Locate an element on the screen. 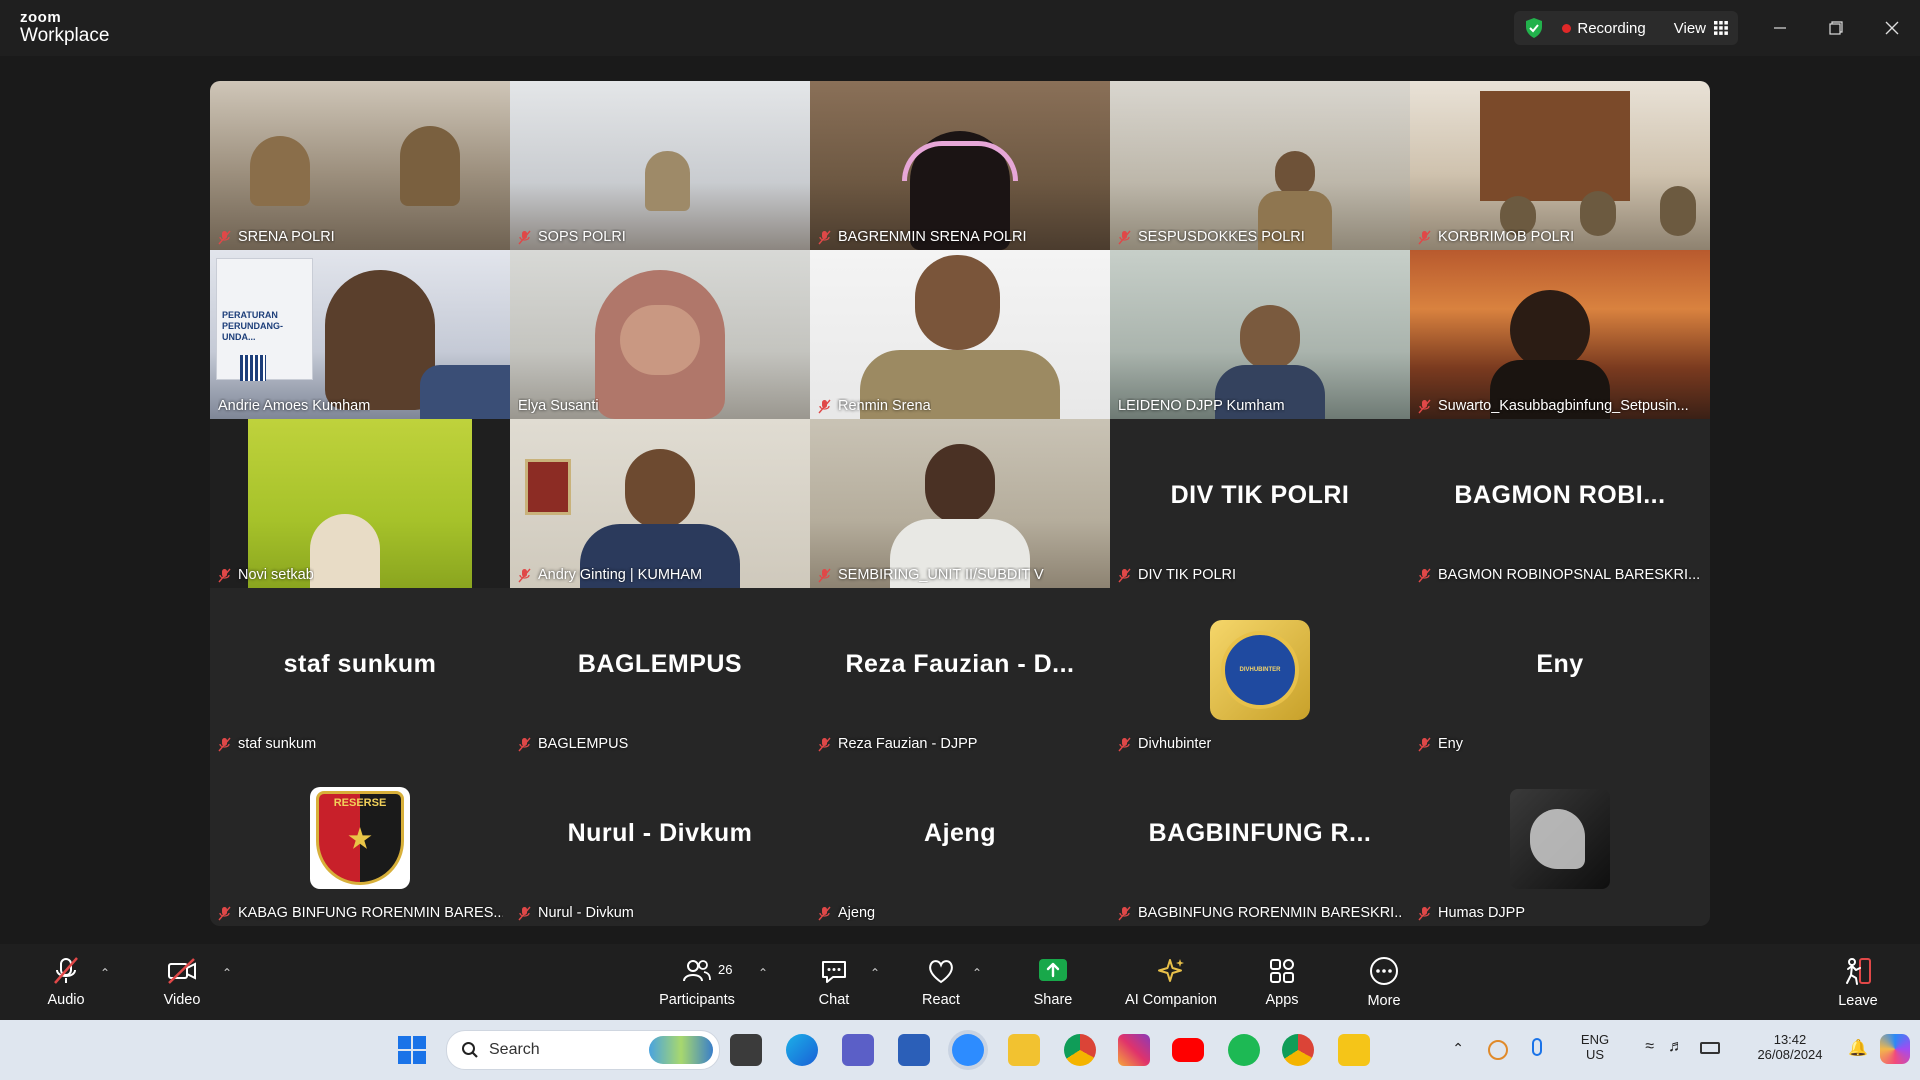 The width and height of the screenshot is (1920, 1080). zoom-app-icon is located at coordinates (968, 1050).